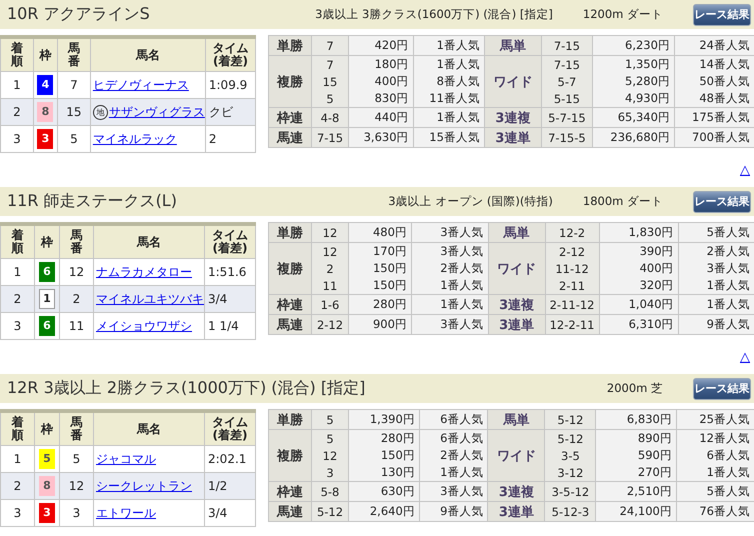 The height and width of the screenshot is (536, 754). What do you see at coordinates (572, 324) in the screenshot?
I see `table-cell: 12-2-11` at bounding box center [572, 324].